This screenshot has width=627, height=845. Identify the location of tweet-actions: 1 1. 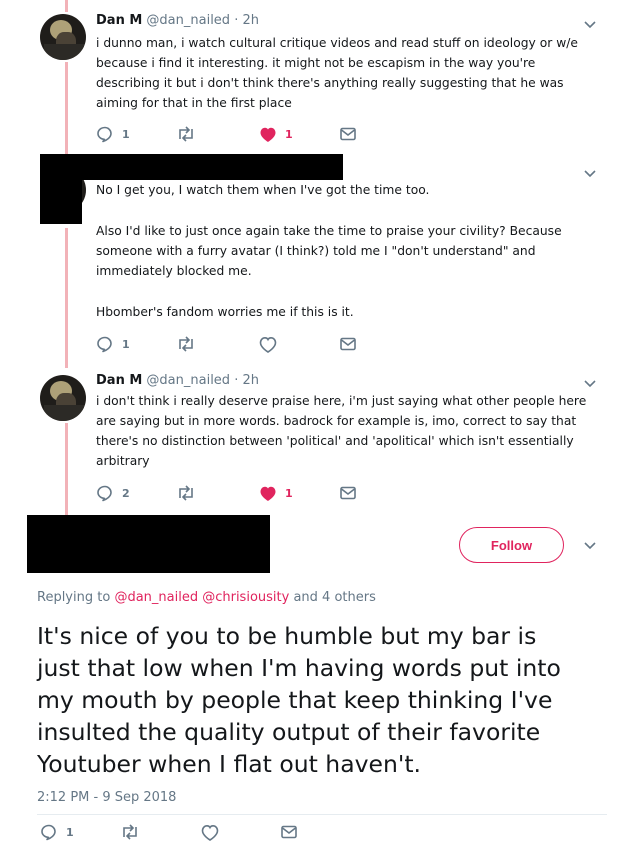
(246, 134).